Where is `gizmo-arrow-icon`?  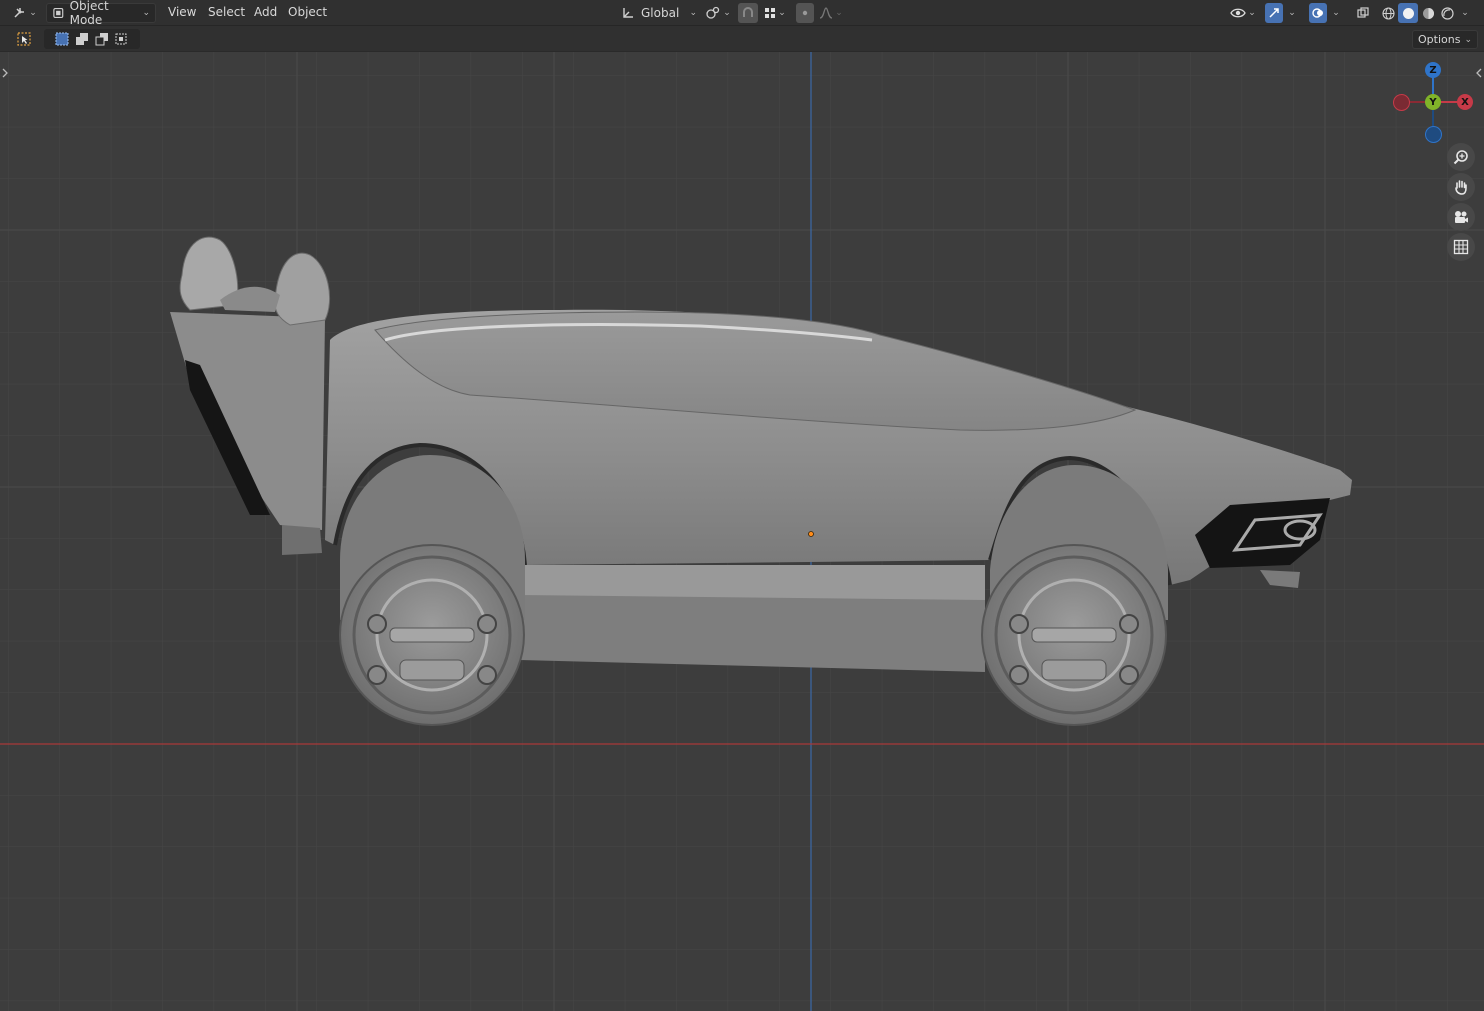
gizmo-arrow-icon is located at coordinates (1274, 13).